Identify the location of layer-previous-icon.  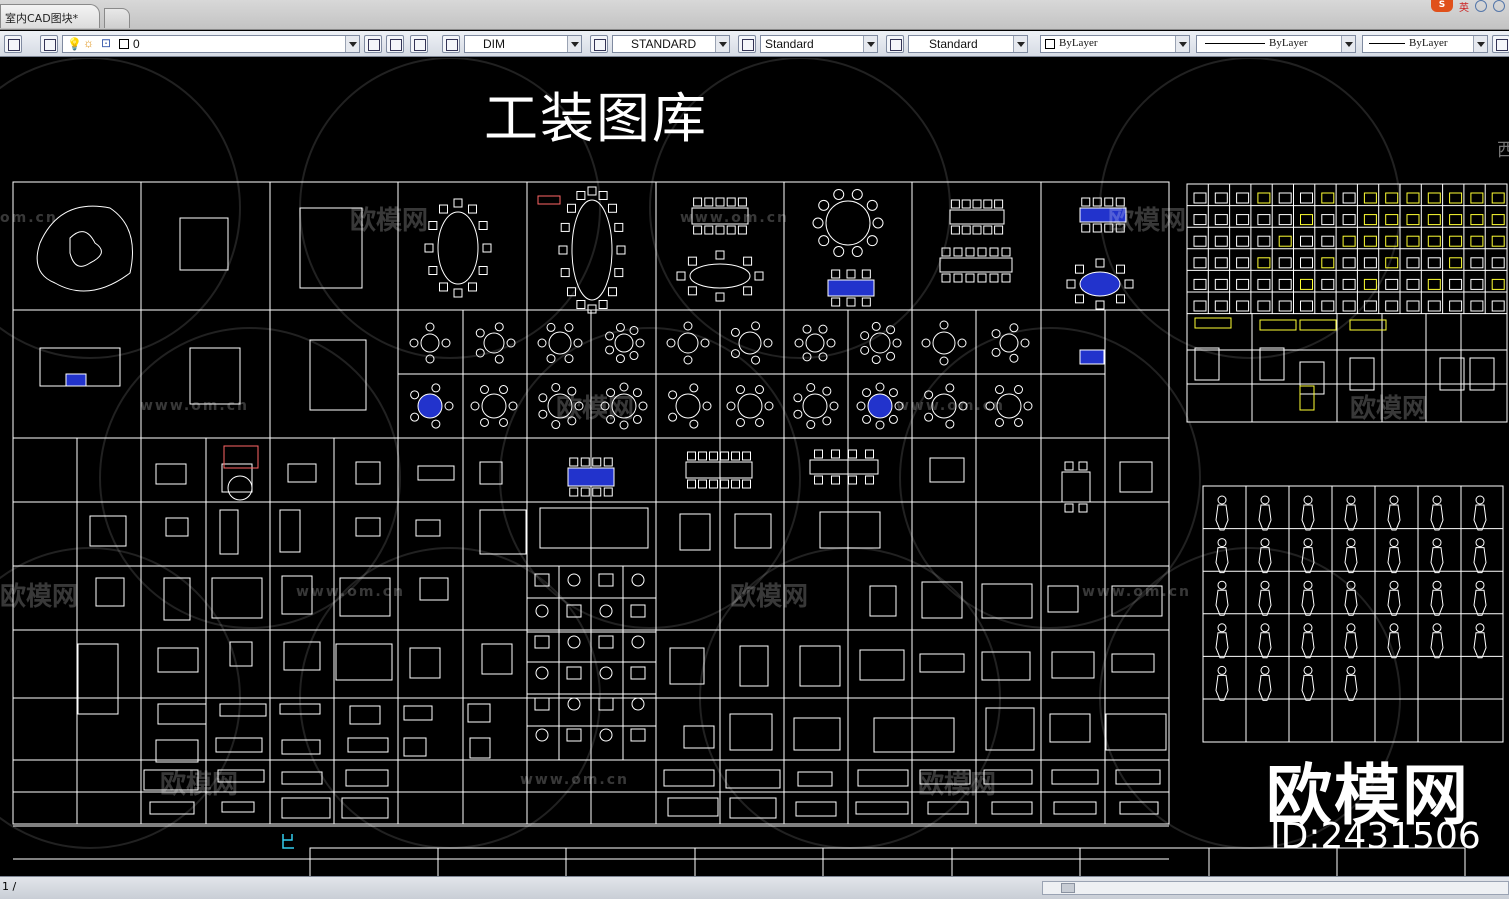
(395, 44).